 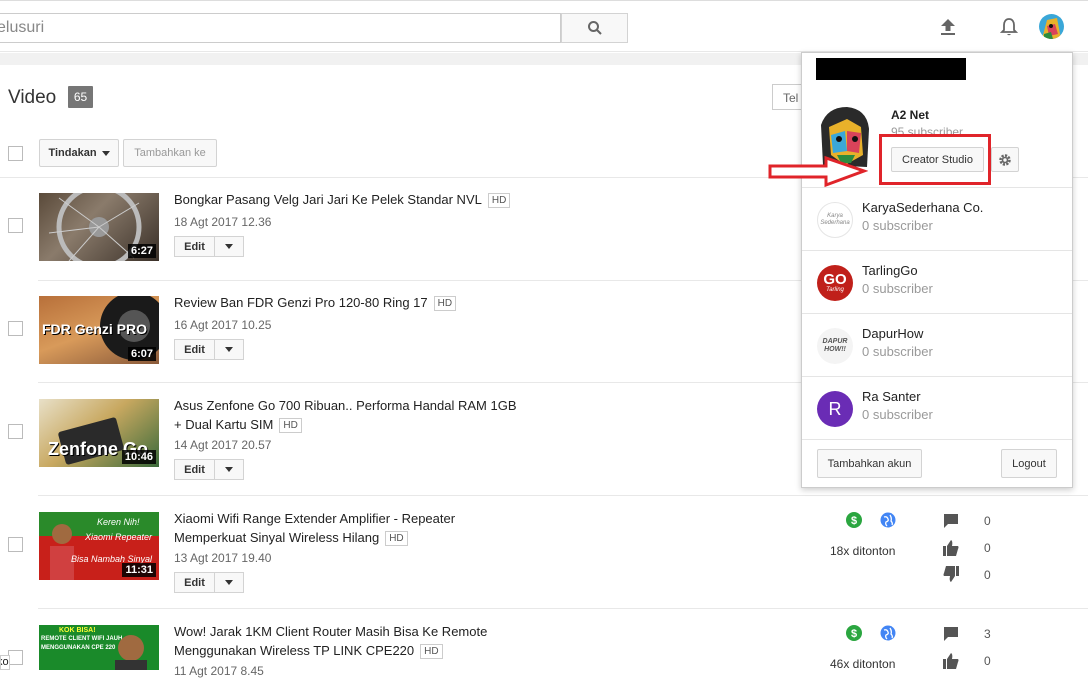 What do you see at coordinates (835, 409) in the screenshot?
I see `account-avatar: R` at bounding box center [835, 409].